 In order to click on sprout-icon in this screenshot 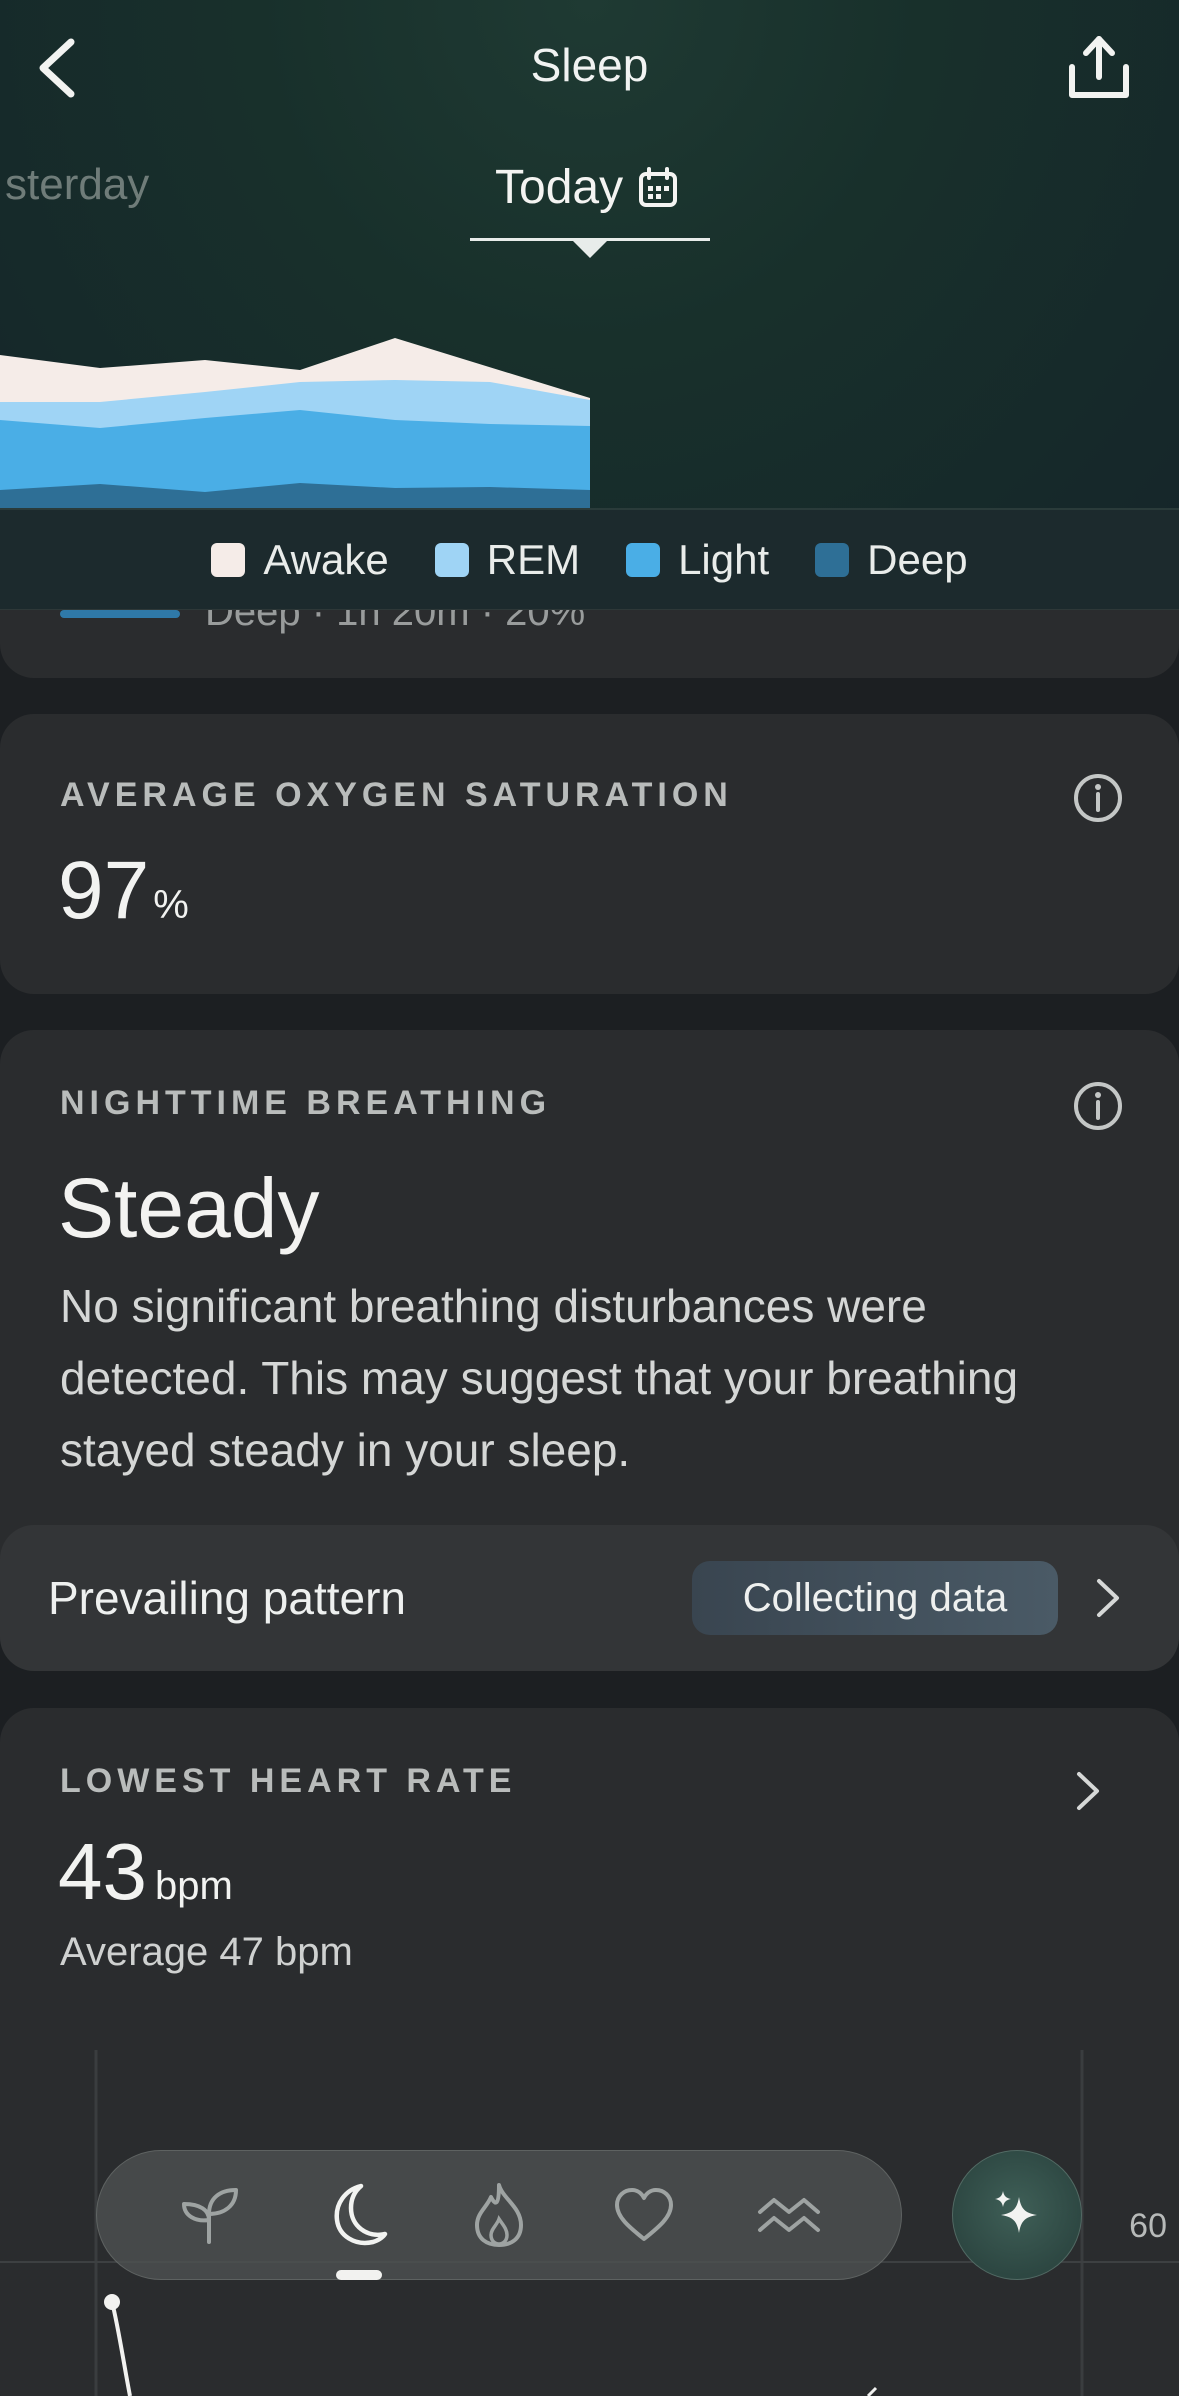, I will do `click(210, 2216)`.